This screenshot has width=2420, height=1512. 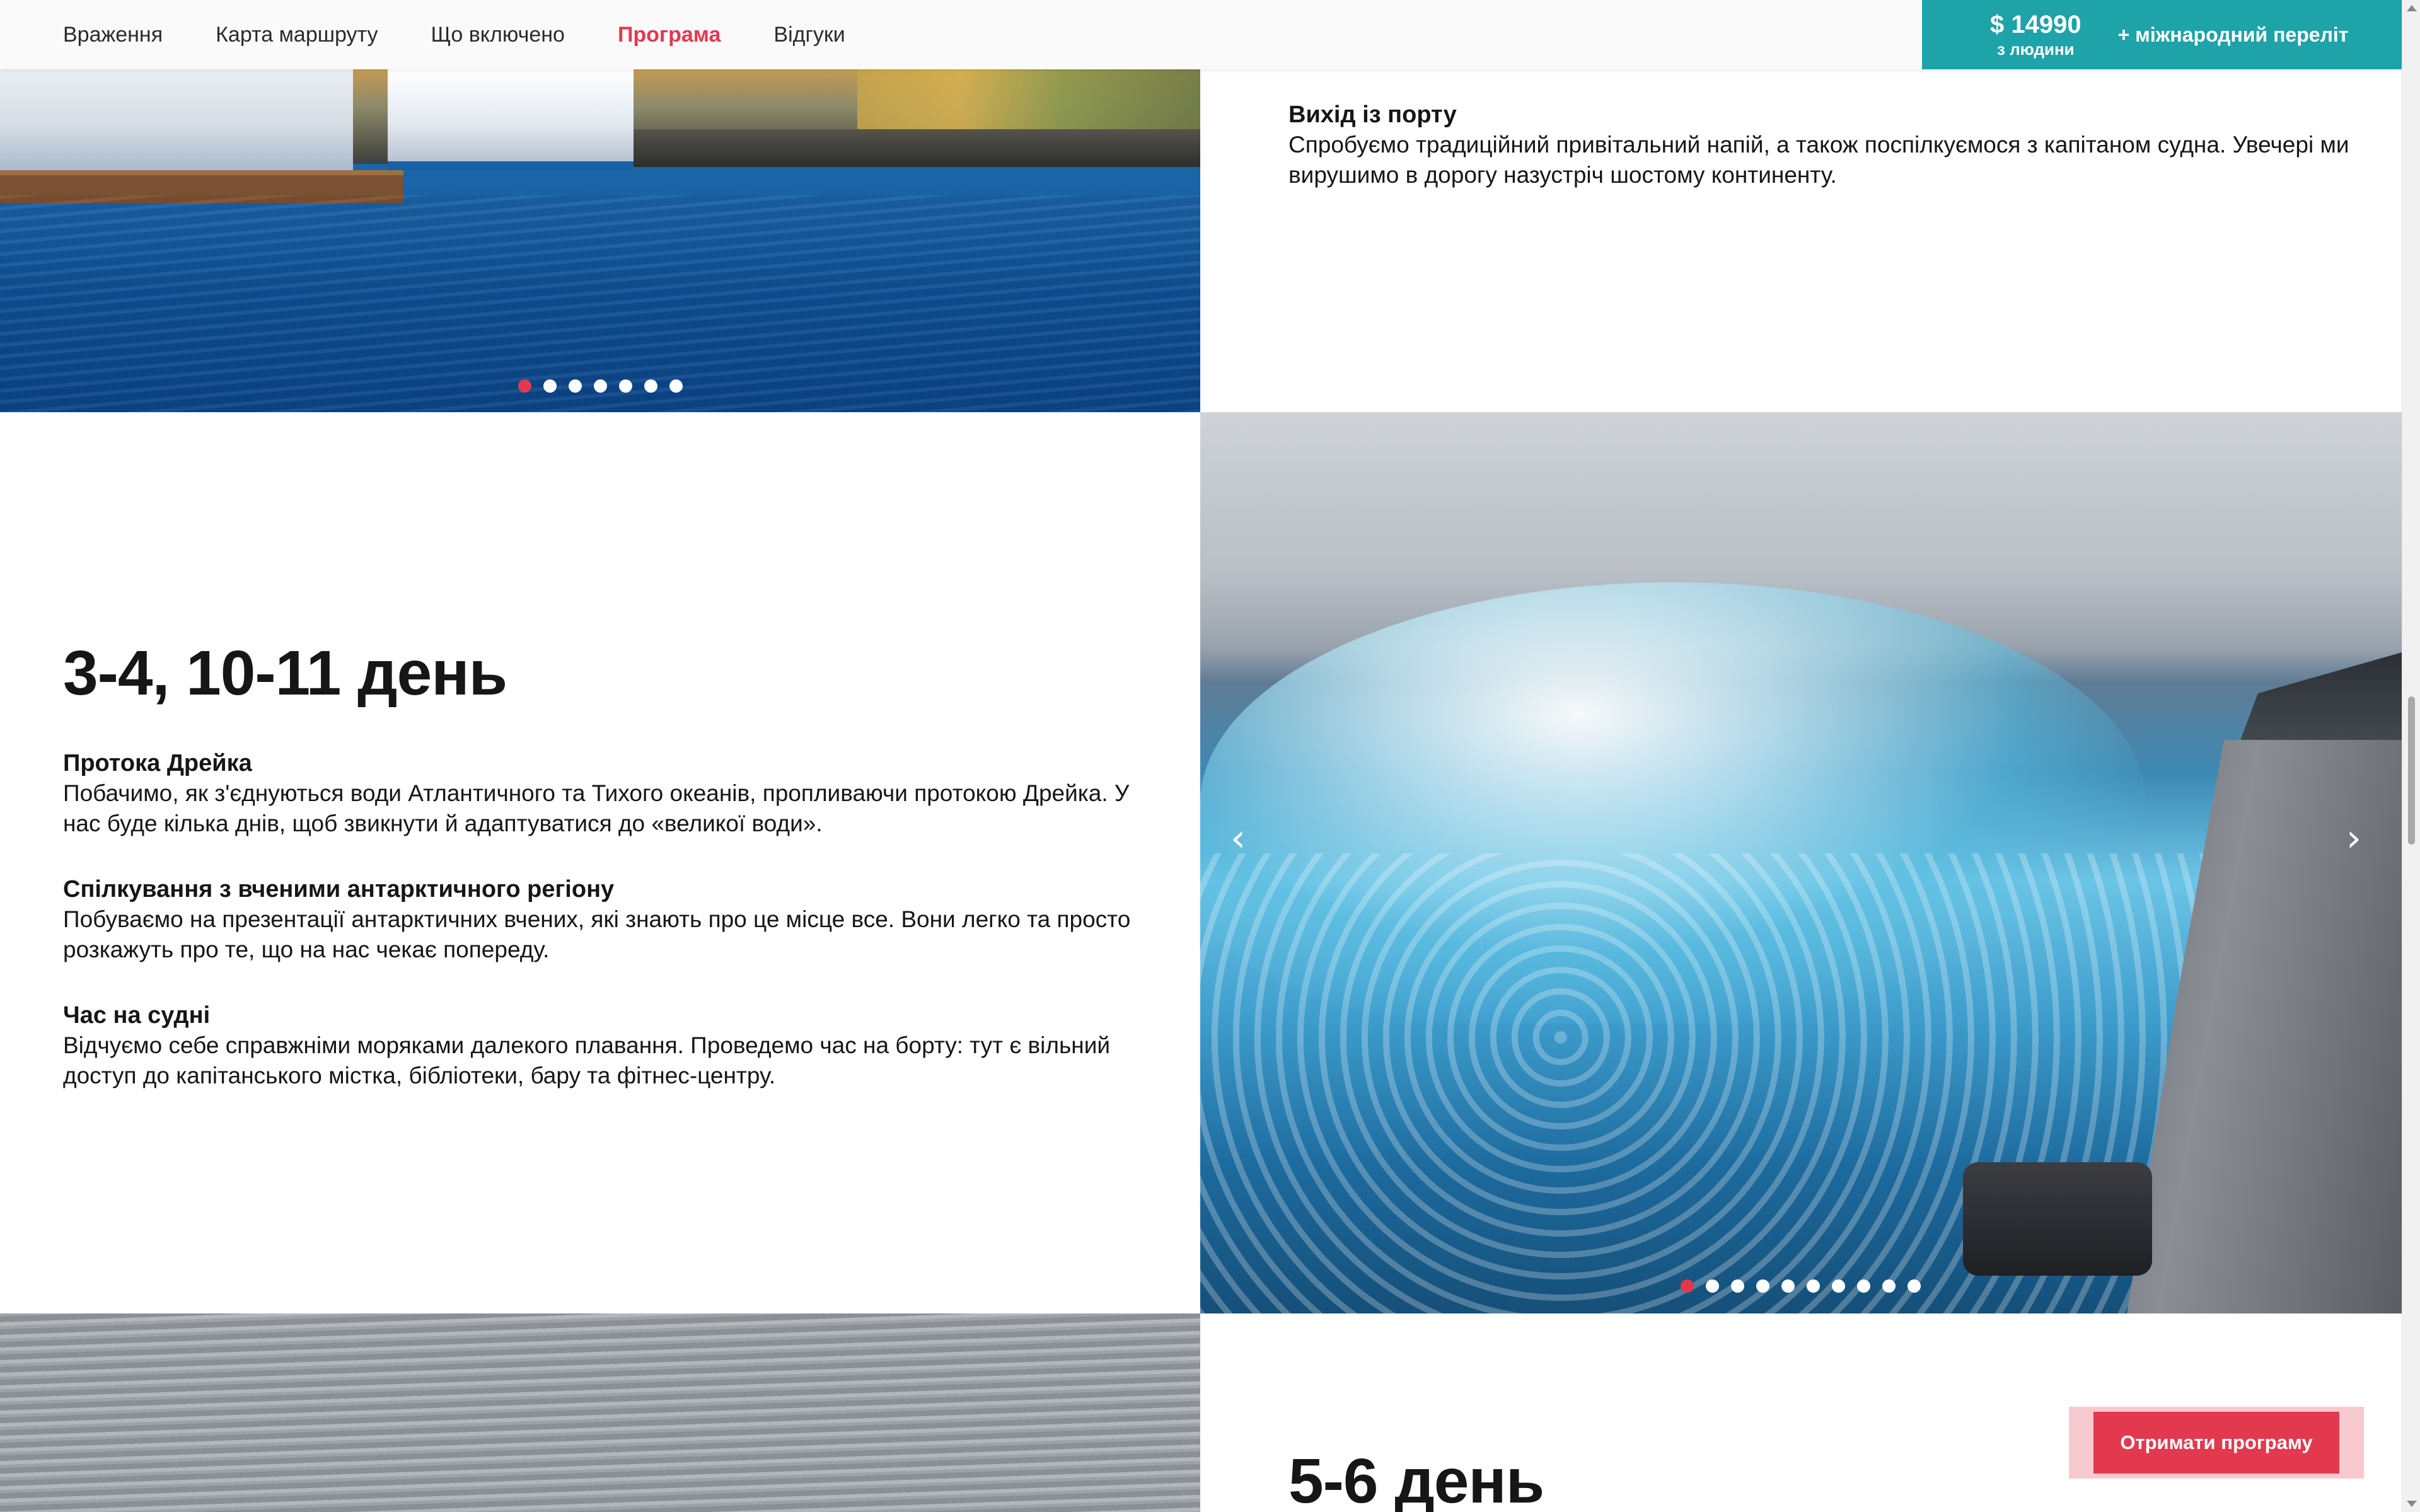 What do you see at coordinates (2412, 8) in the screenshot?
I see `scroll-up-arrow-icon` at bounding box center [2412, 8].